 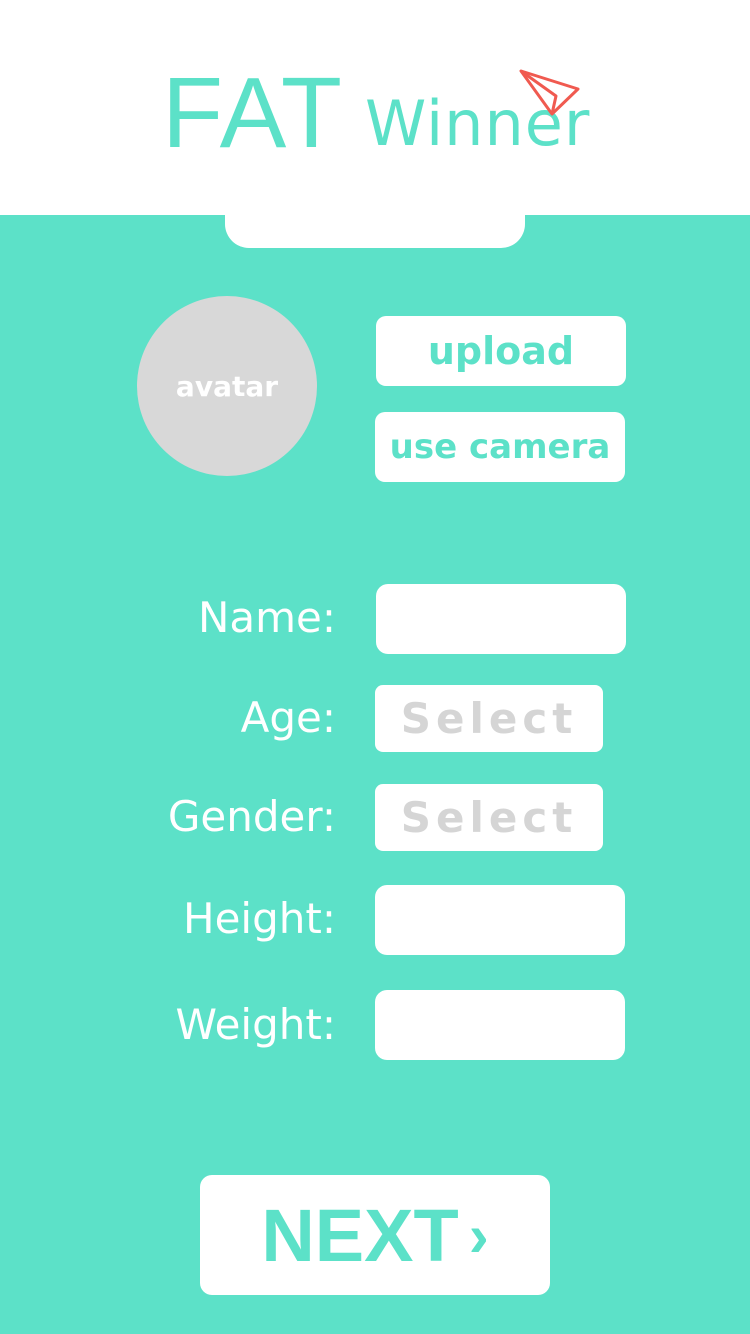 I want to click on use-camera-button-label: use camera, so click(x=500, y=447).